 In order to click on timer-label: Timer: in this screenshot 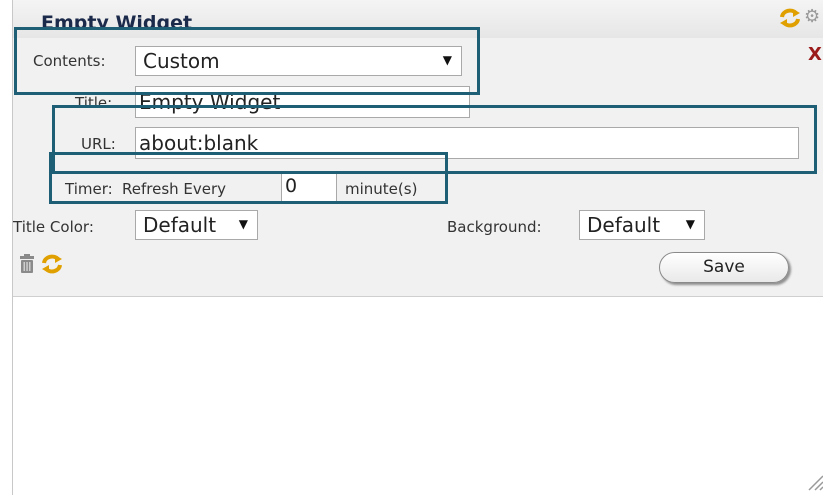, I will do `click(89, 189)`.